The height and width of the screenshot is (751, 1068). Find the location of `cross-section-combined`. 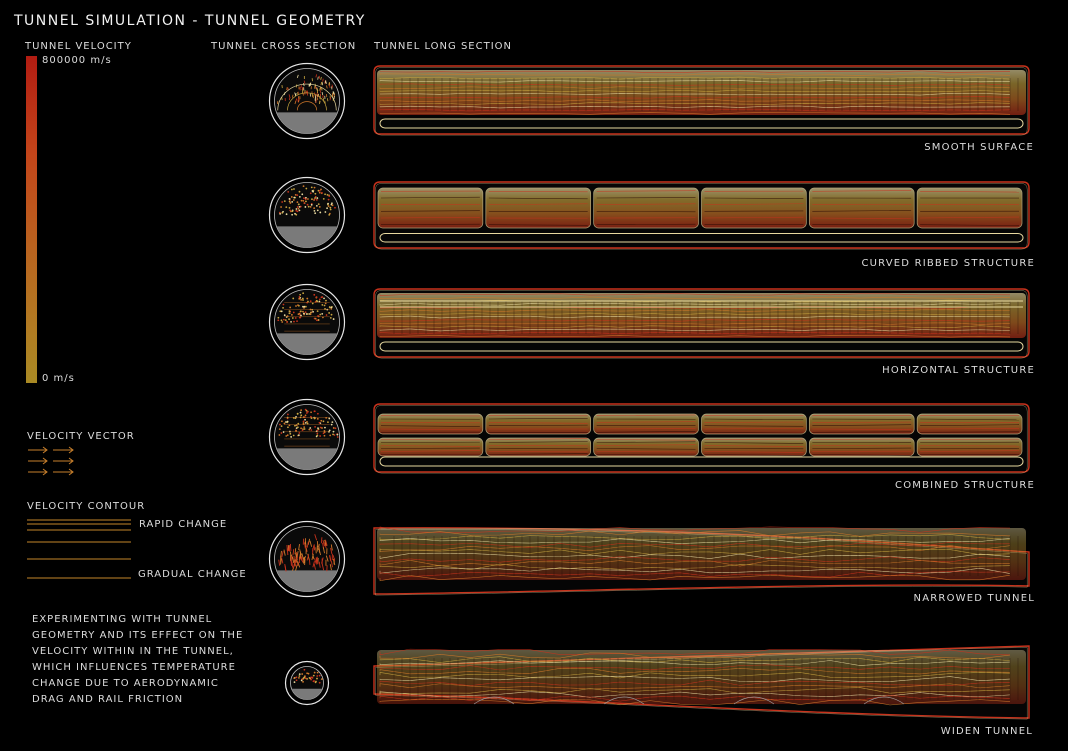

cross-section-combined is located at coordinates (307, 437).